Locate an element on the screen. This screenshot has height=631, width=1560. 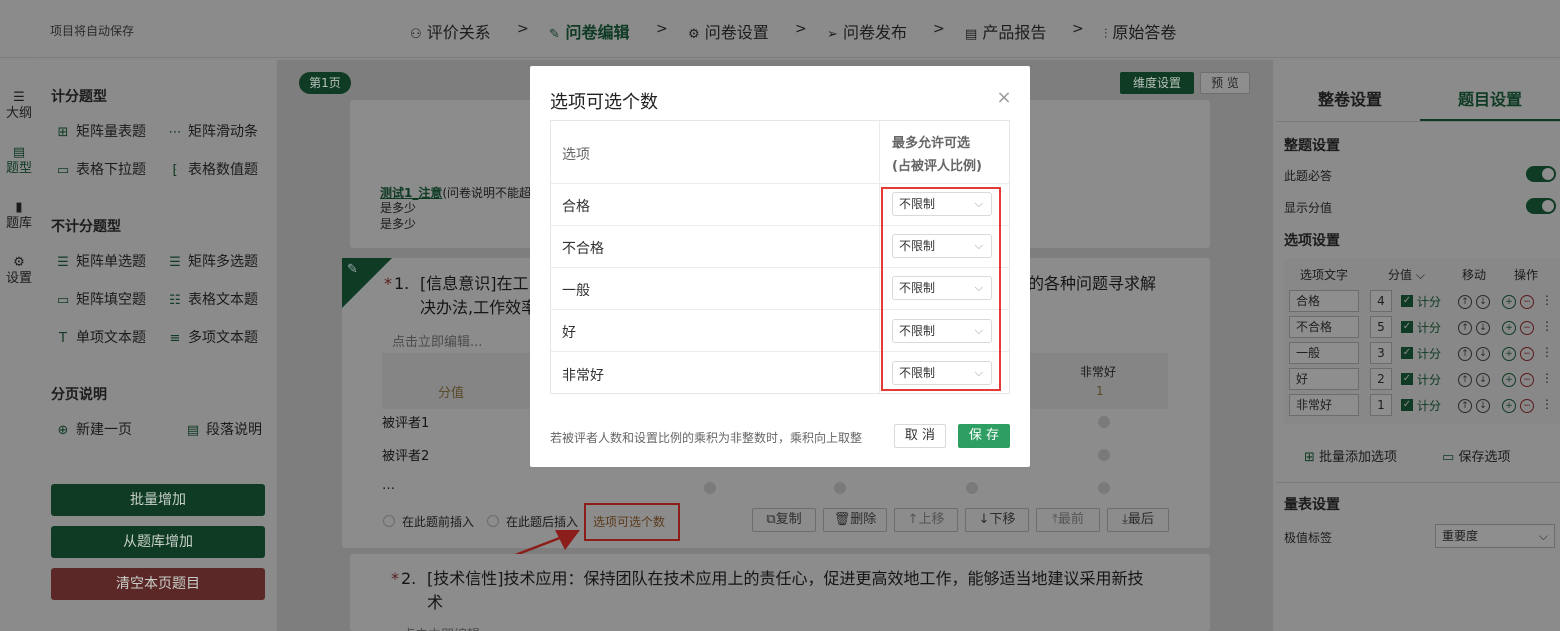
option-score-input: 5 is located at coordinates (1381, 327).